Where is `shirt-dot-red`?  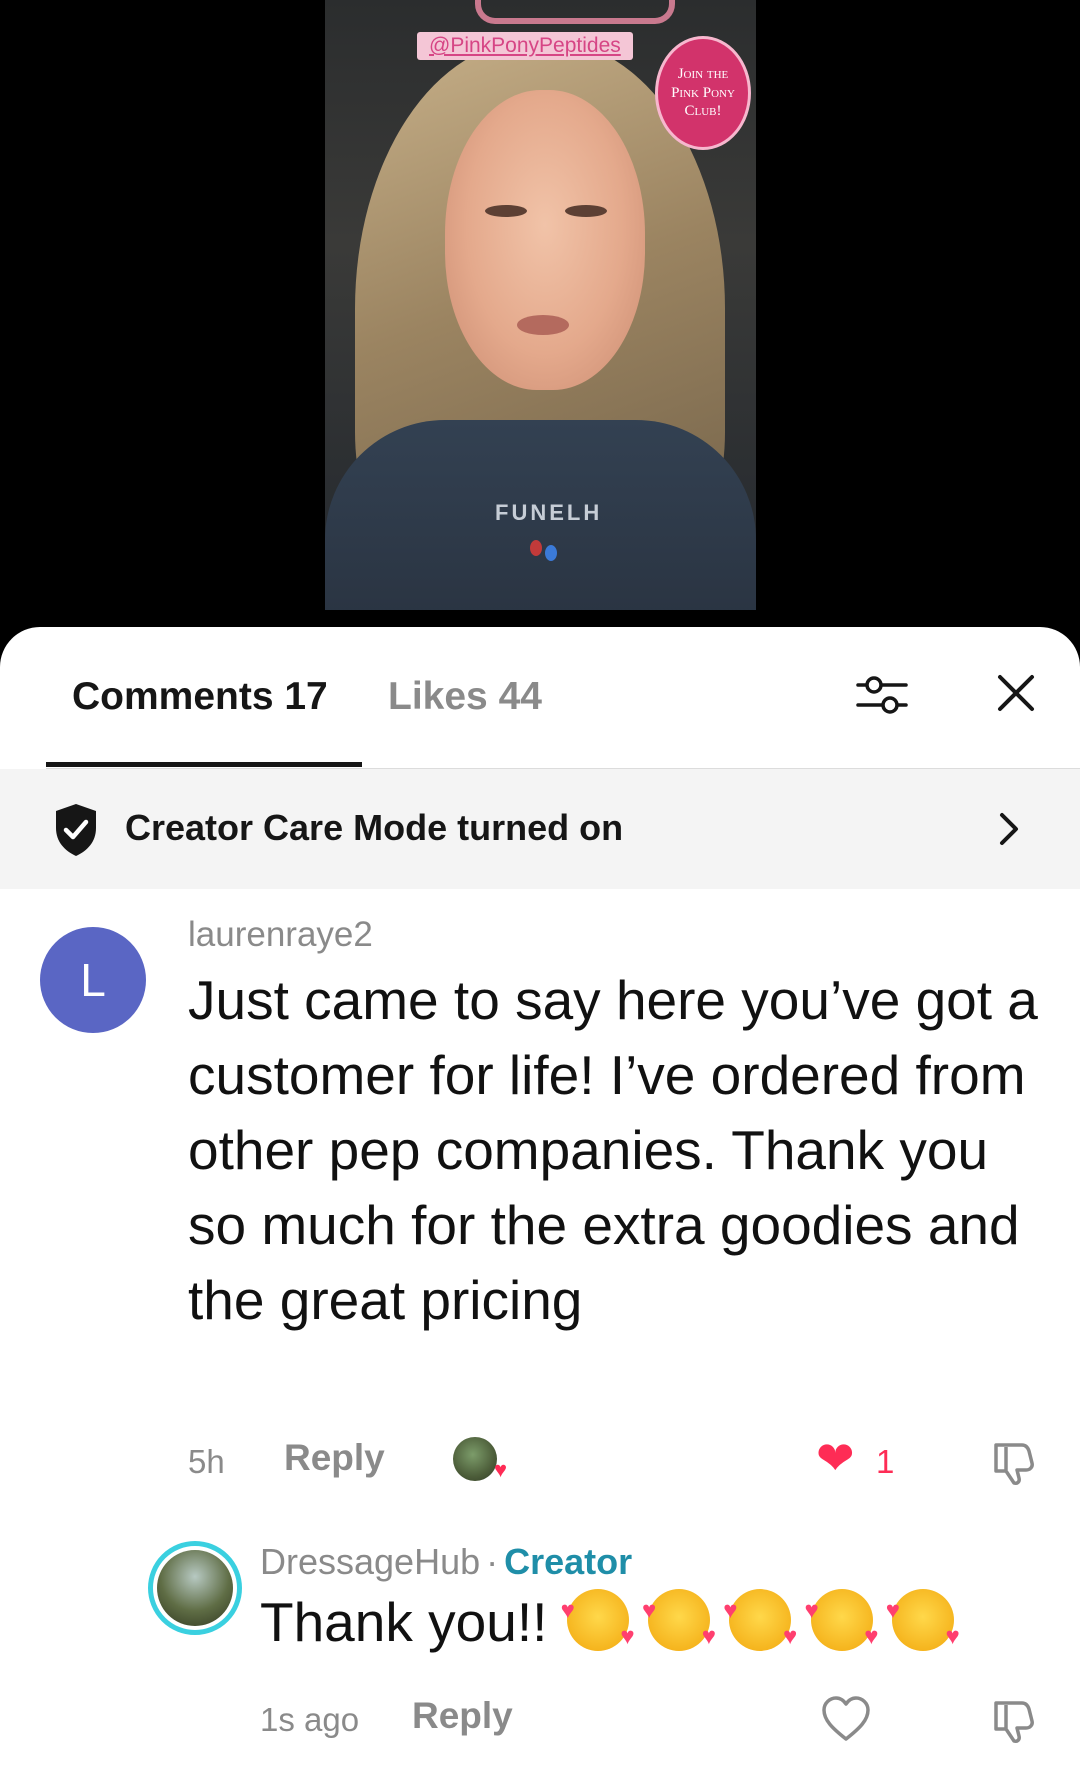 shirt-dot-red is located at coordinates (536, 548).